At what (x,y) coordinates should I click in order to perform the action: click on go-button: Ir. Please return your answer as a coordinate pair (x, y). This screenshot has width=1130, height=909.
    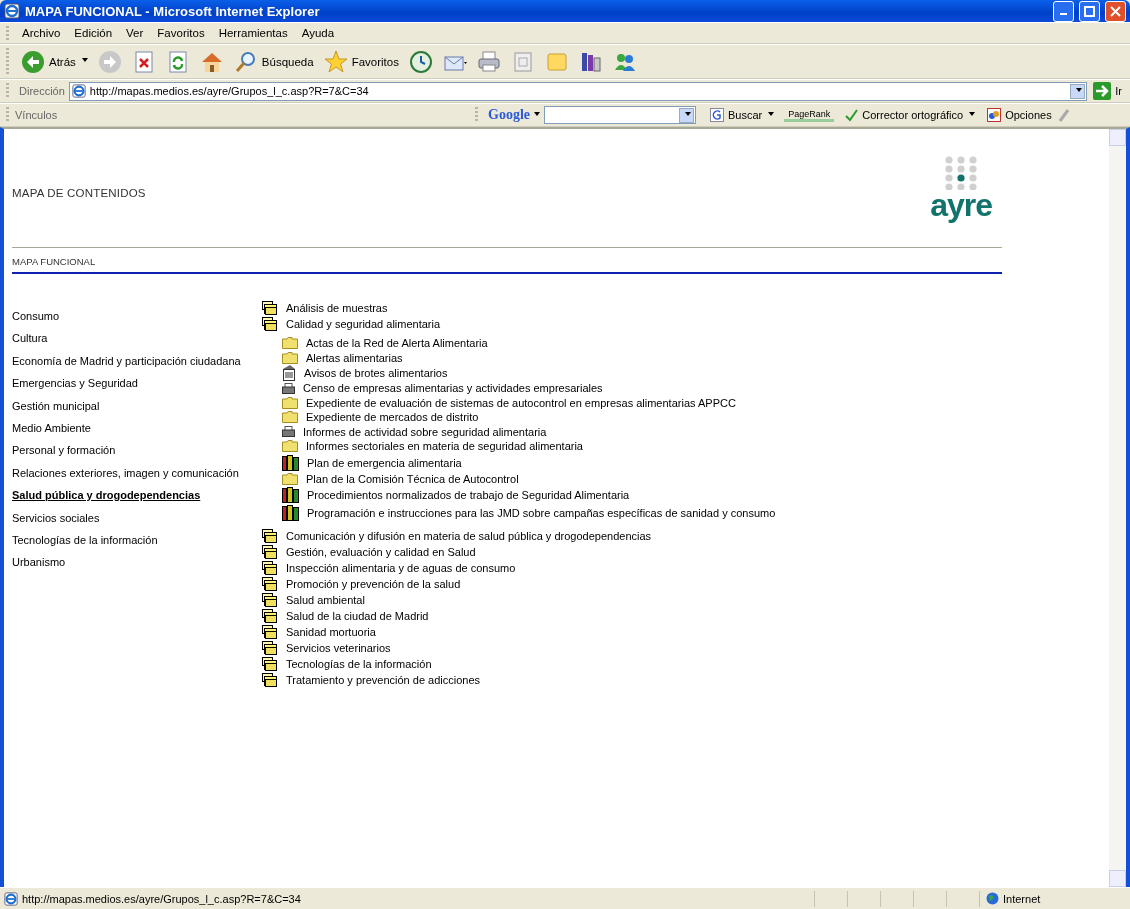
    Looking at the image, I should click on (1110, 91).